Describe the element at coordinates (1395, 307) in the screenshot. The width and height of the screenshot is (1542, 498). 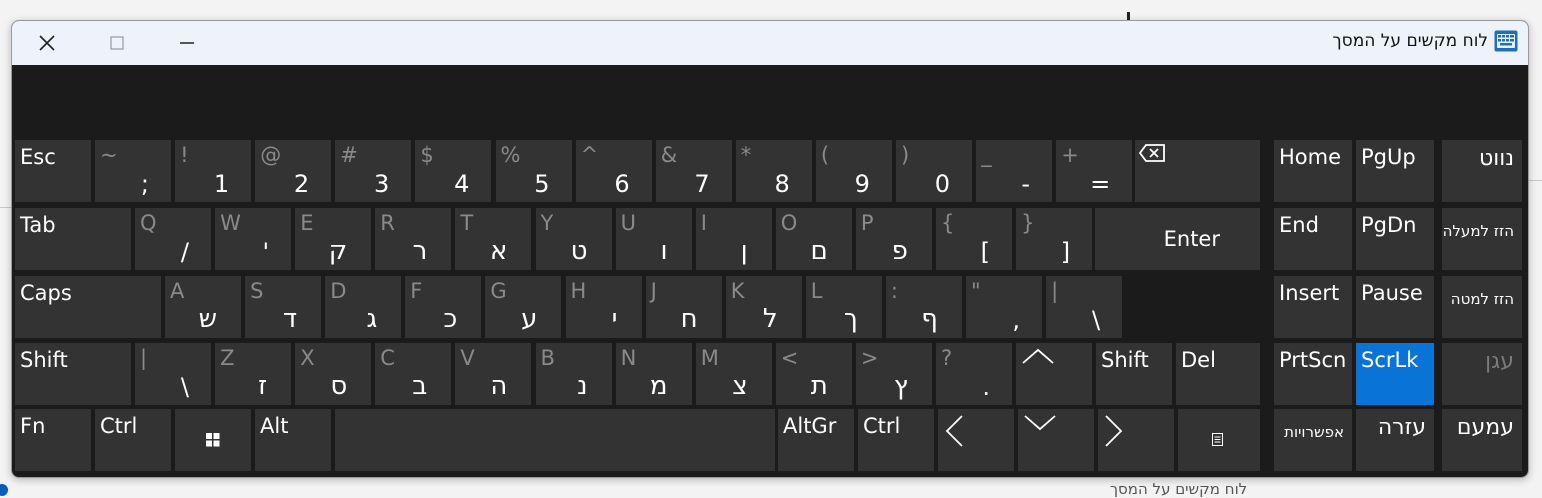
I see `pause-key: Pause` at that location.